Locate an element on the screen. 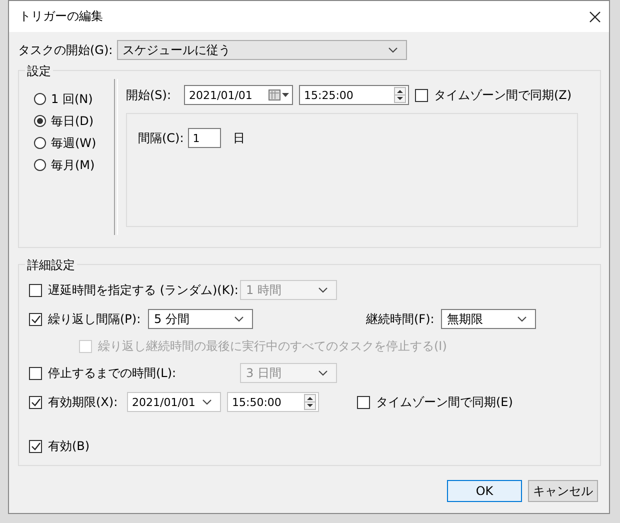 This screenshot has height=523, width=620. field-label: 間隔(C): is located at coordinates (161, 138).